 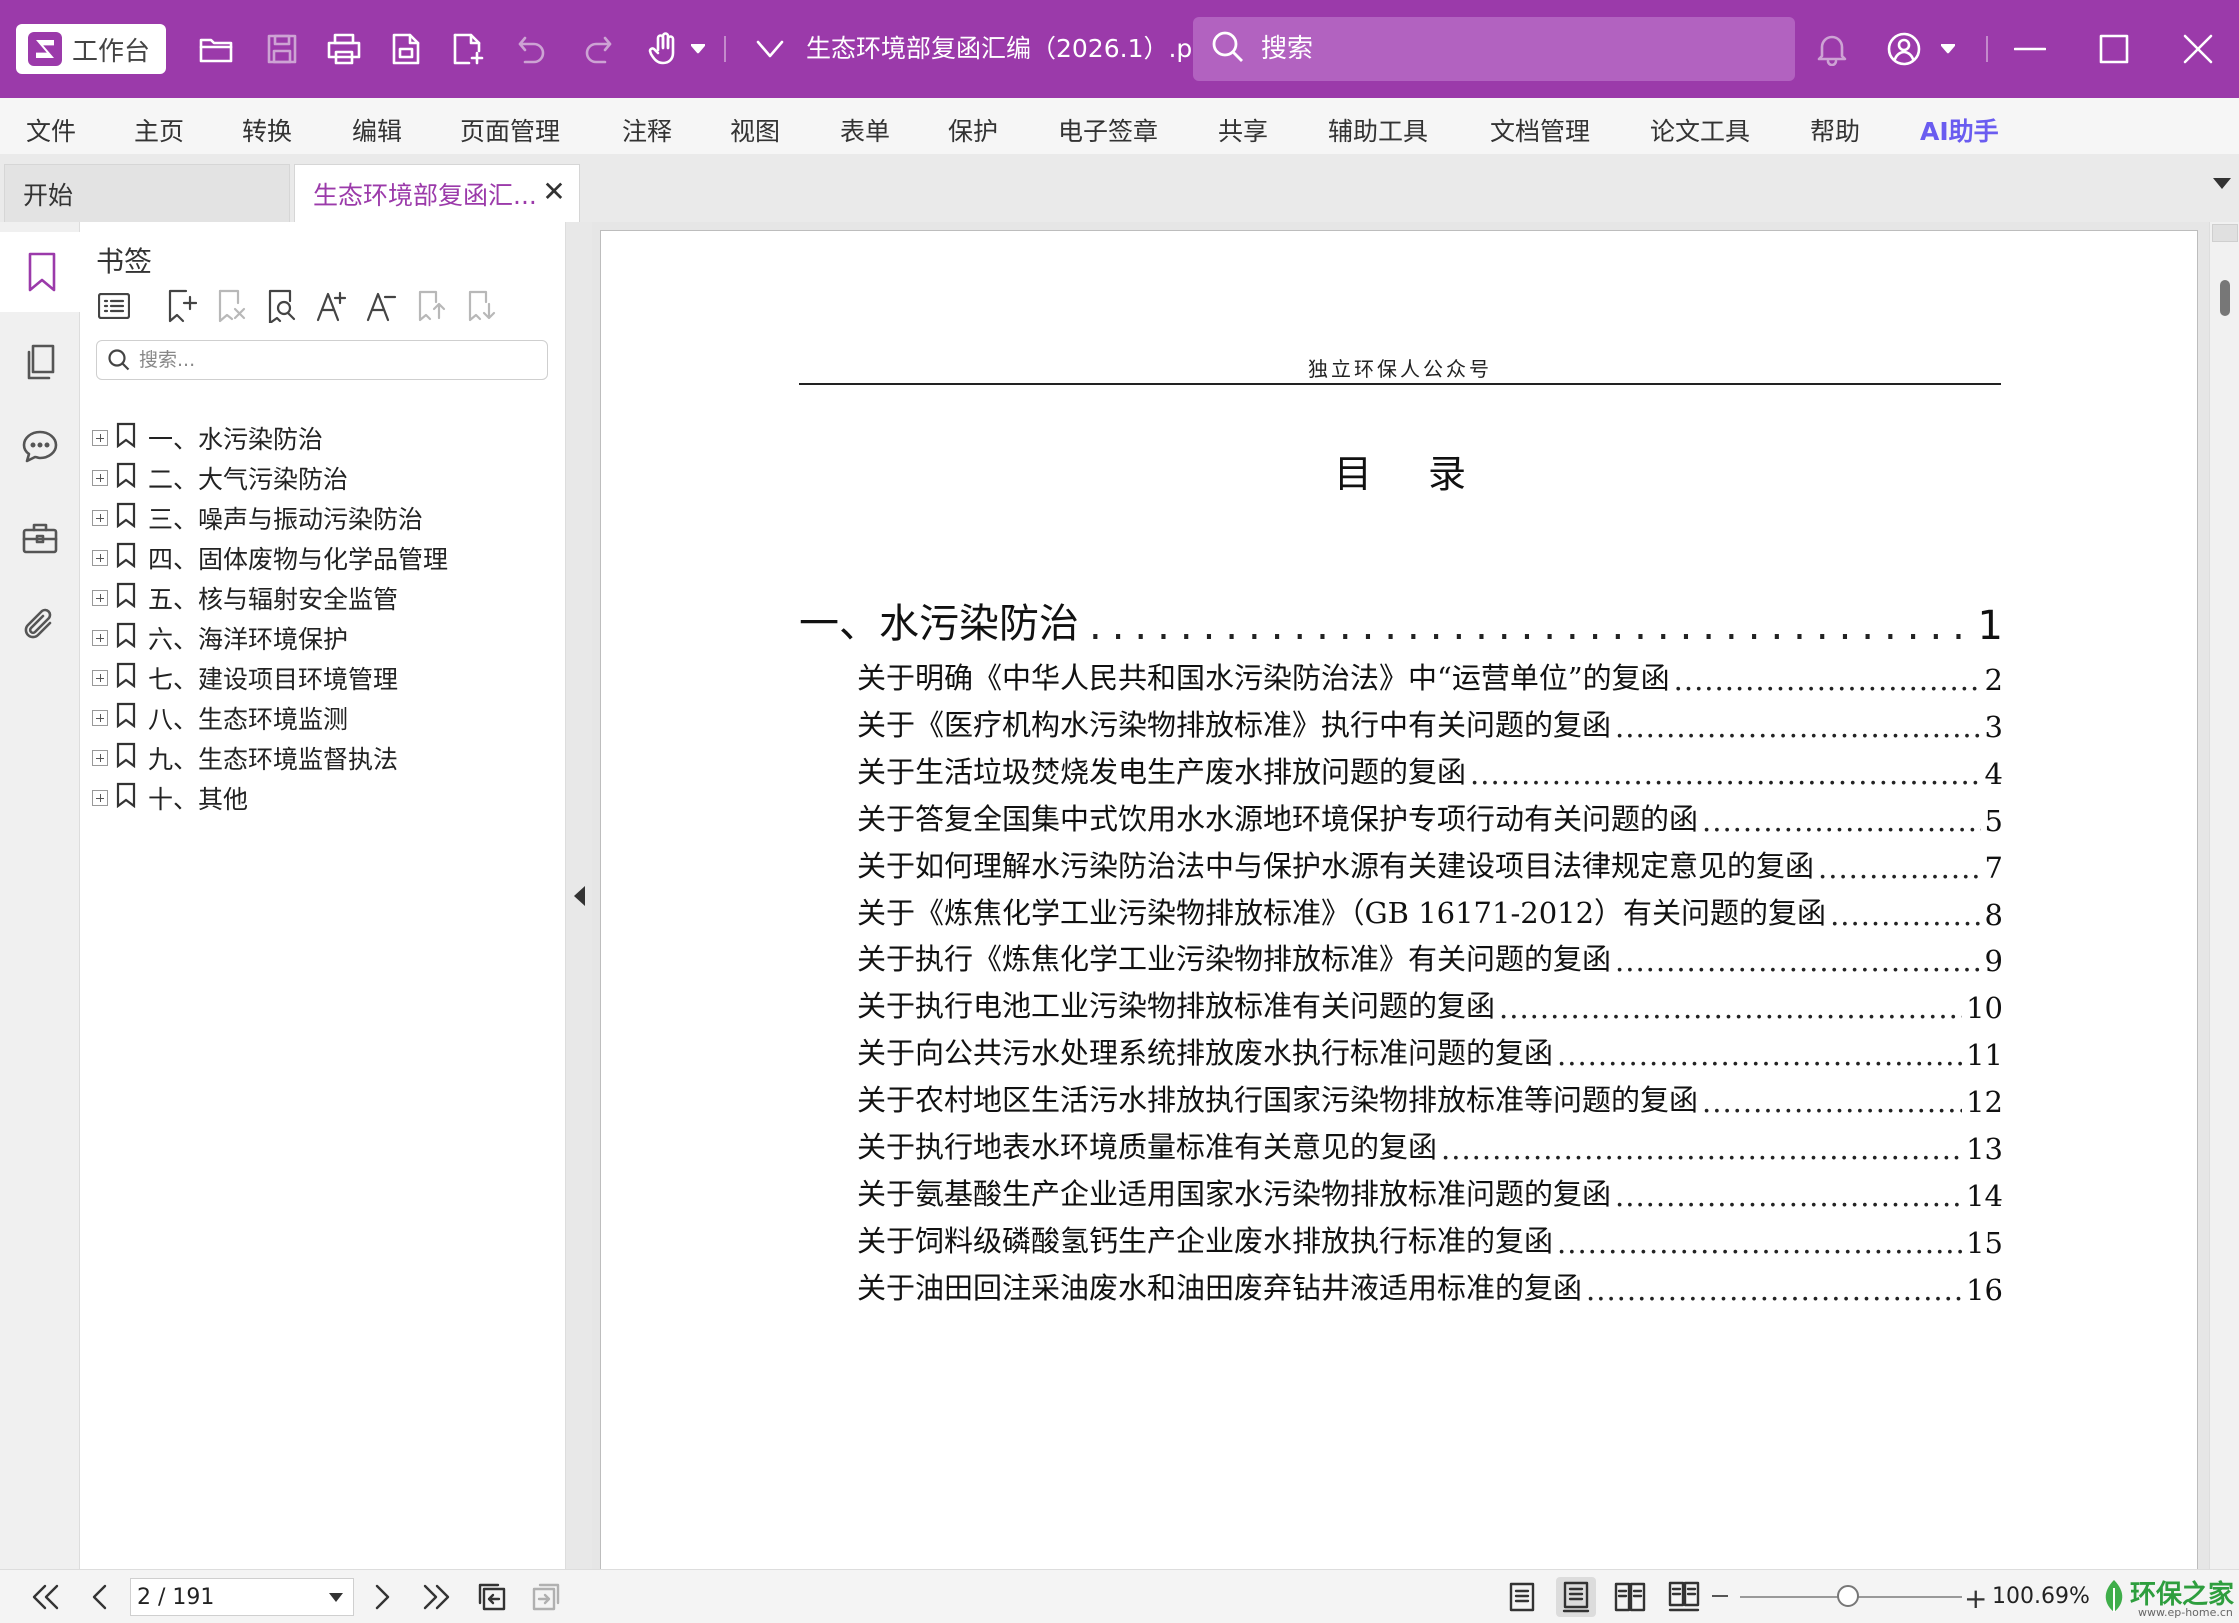 What do you see at coordinates (114, 306) in the screenshot?
I see `bookmark-options-menu-icon` at bounding box center [114, 306].